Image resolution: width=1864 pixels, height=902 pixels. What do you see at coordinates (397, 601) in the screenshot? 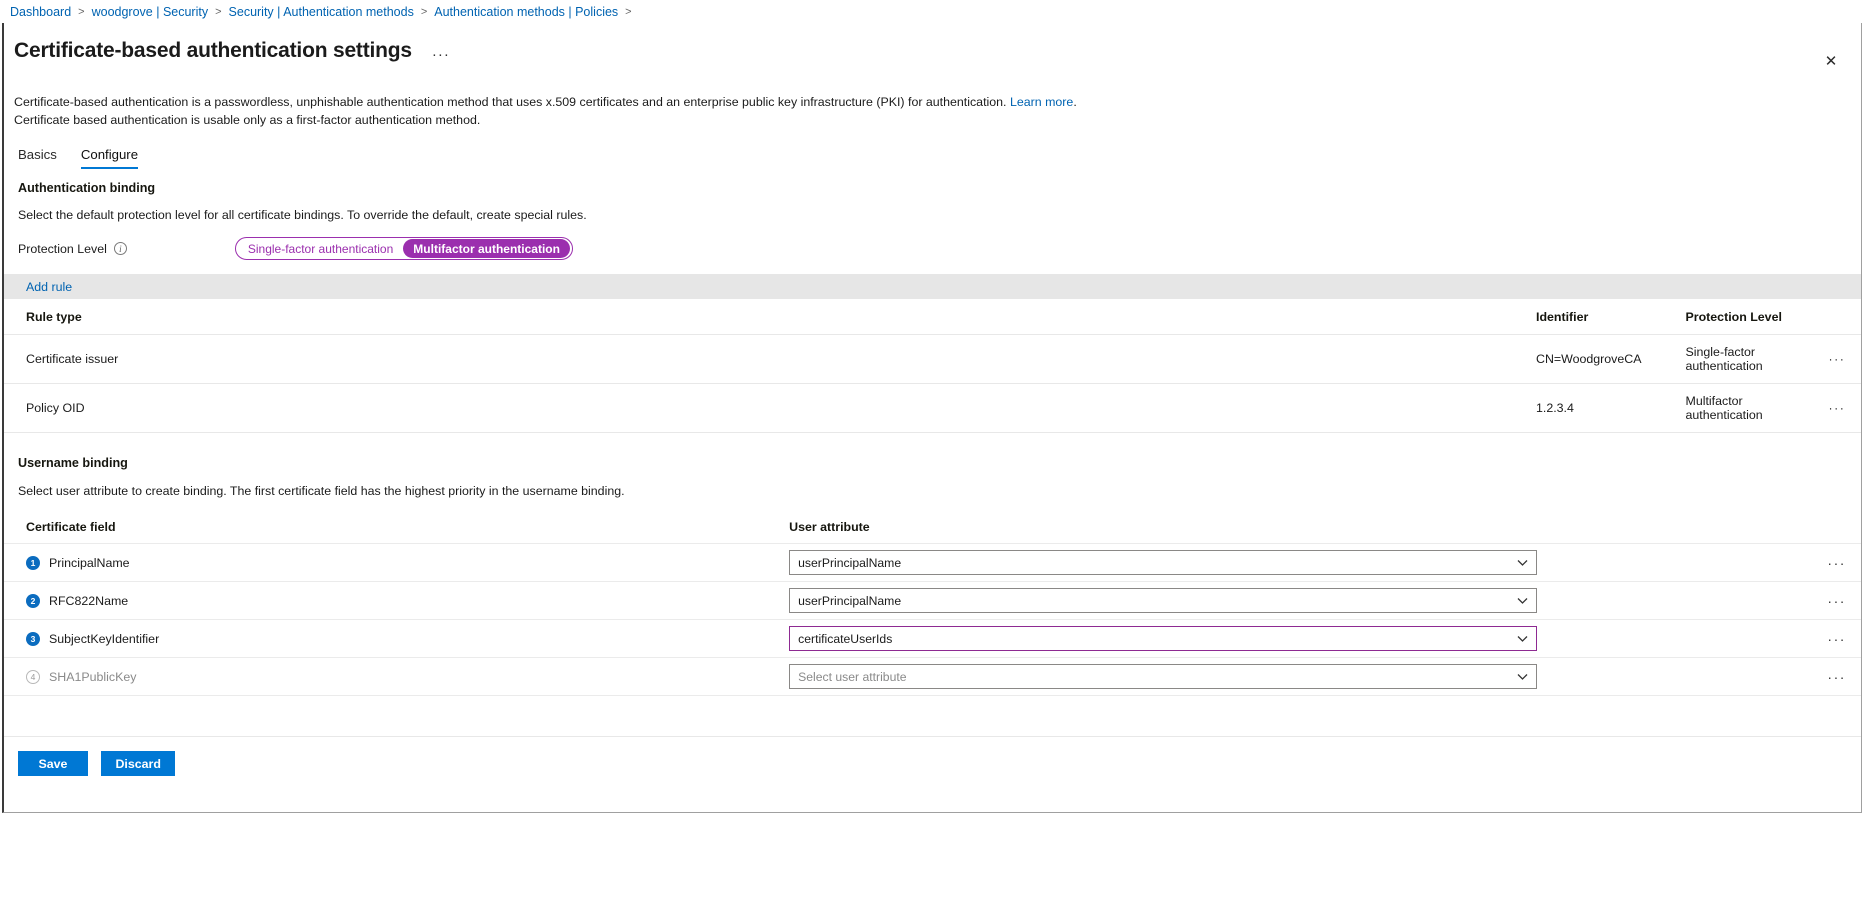
I see `certificate-field-cell: 2 RFC822Name` at bounding box center [397, 601].